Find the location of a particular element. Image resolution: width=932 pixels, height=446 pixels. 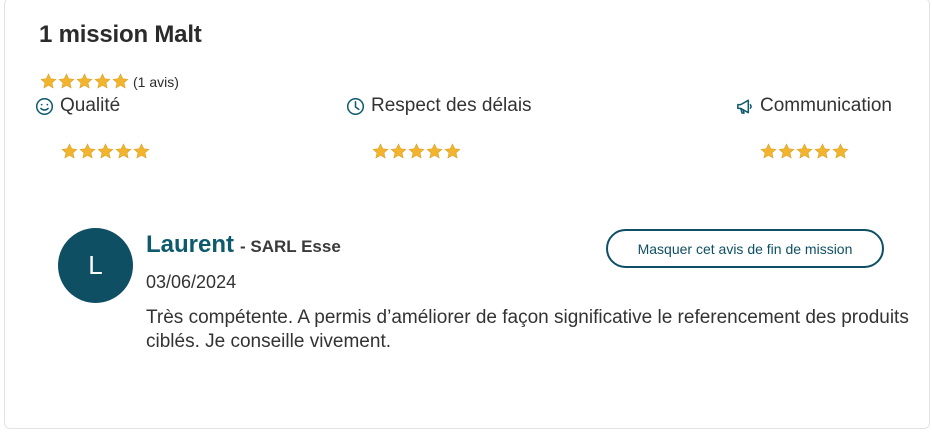

reviewer-name: Laurent is located at coordinates (190, 244).